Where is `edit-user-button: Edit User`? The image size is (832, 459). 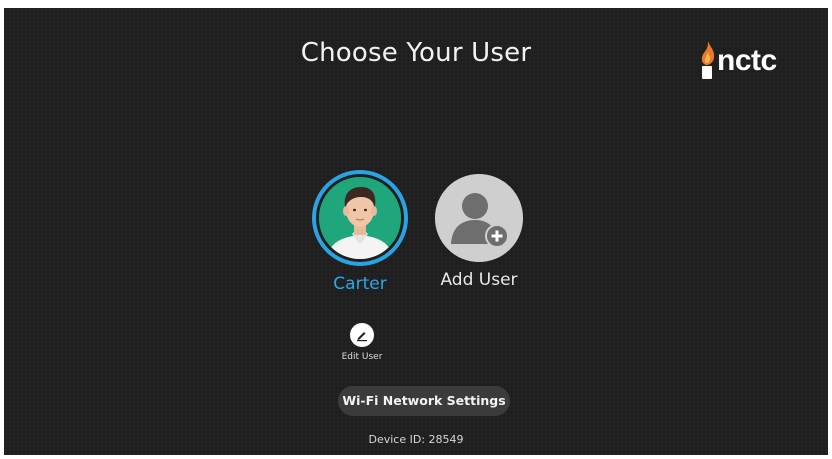
edit-user-button: Edit User is located at coordinates (362, 342).